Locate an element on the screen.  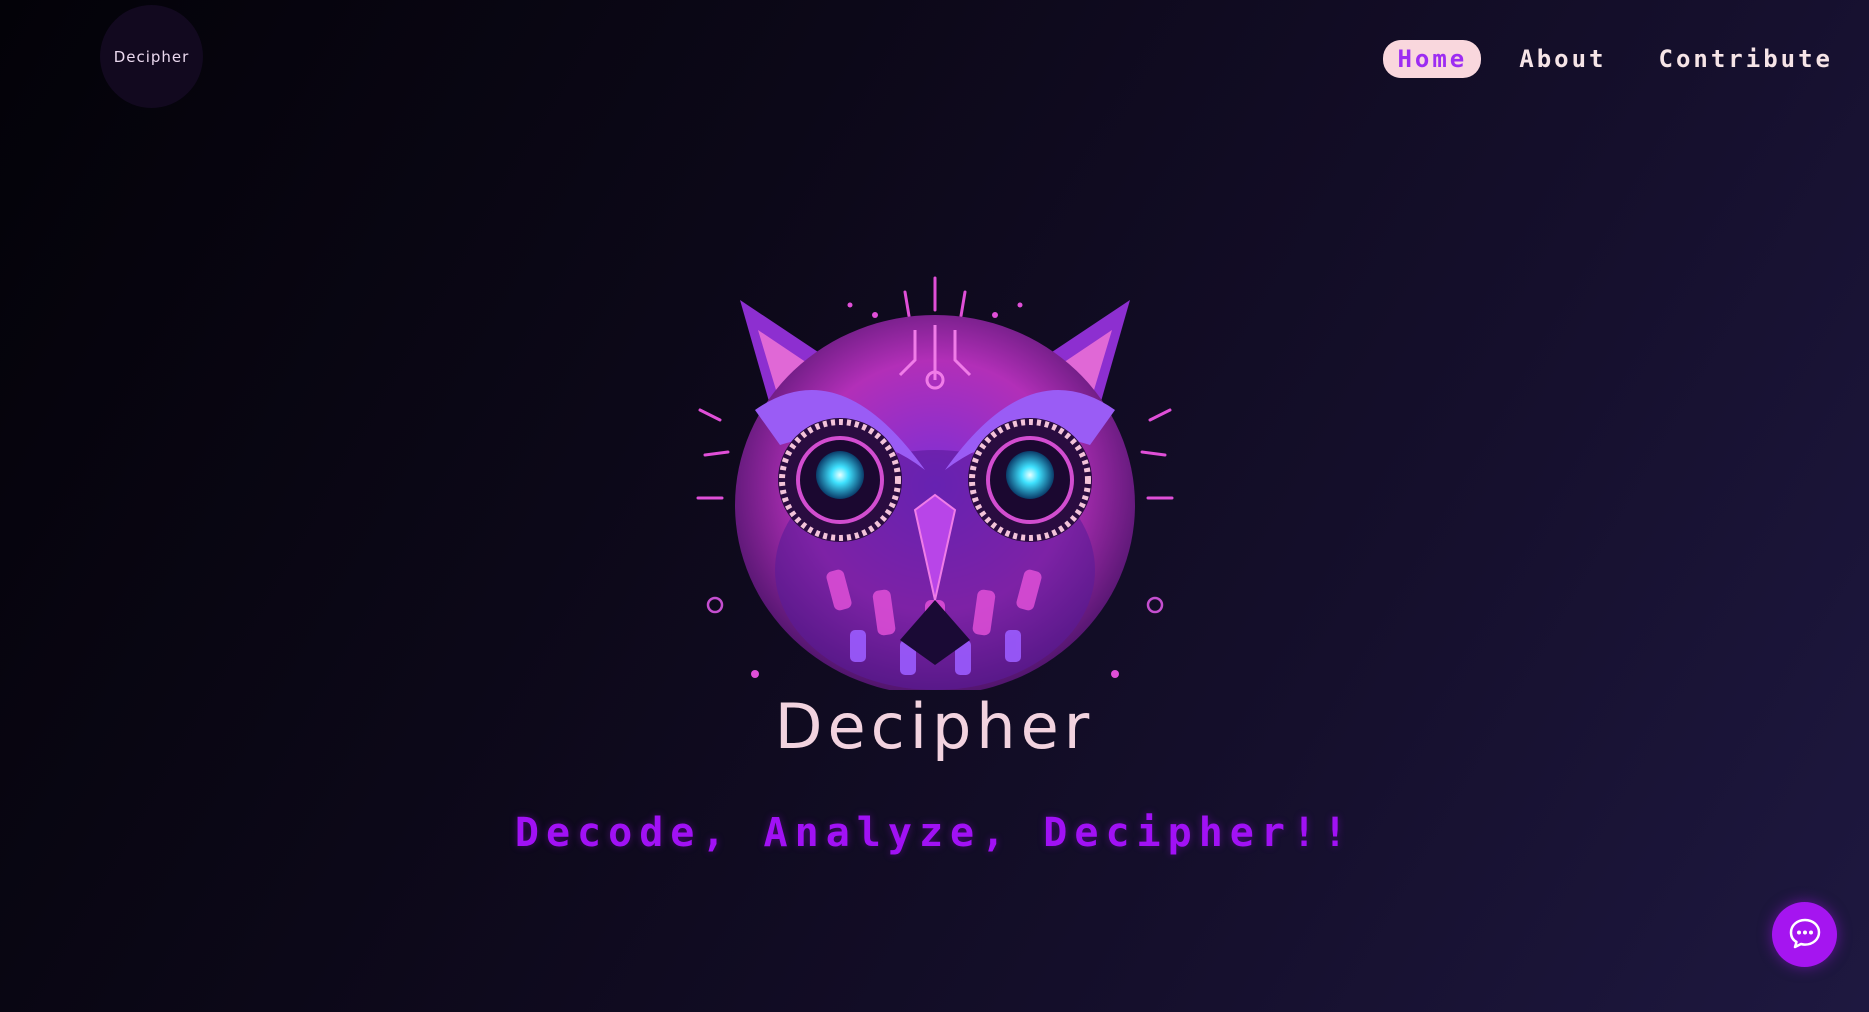
logo-badge: Decipher is located at coordinates (151, 56).